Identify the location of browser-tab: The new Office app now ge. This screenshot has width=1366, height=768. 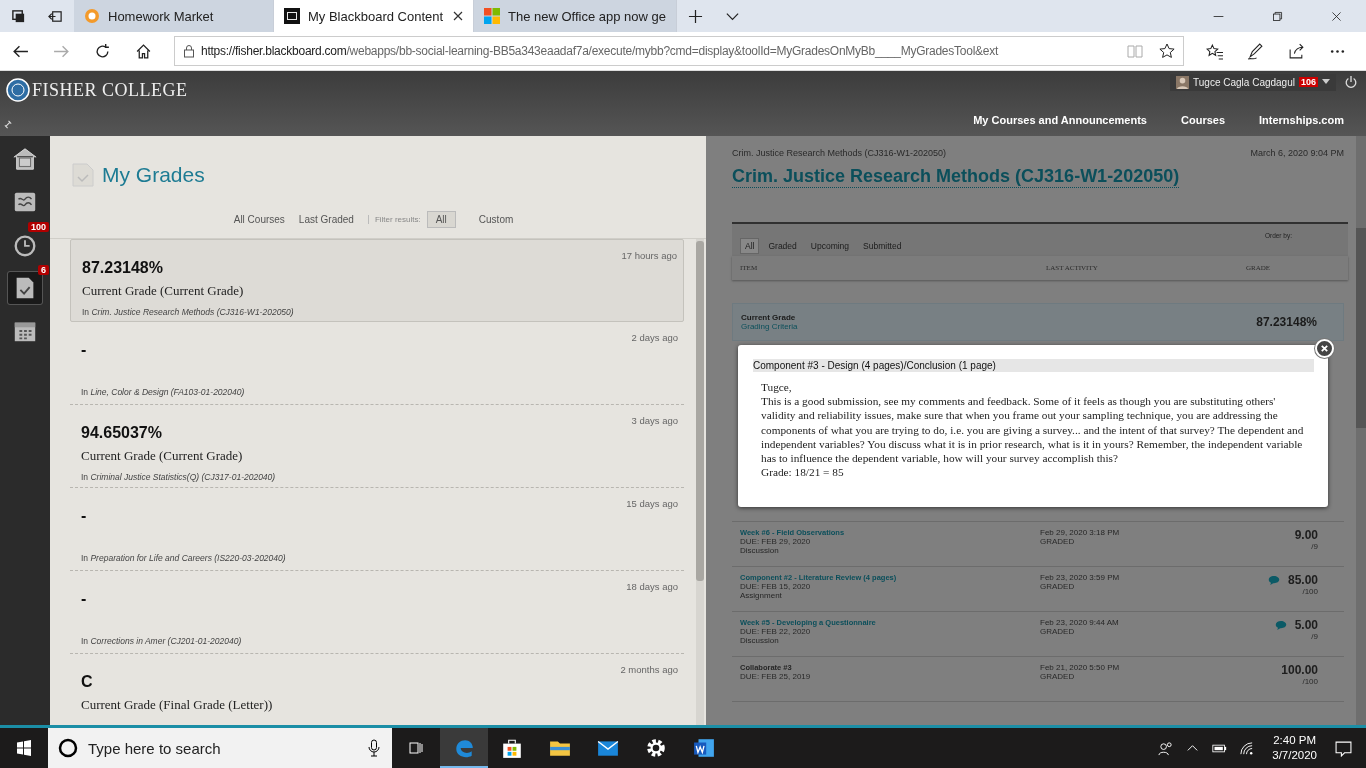
(576, 16).